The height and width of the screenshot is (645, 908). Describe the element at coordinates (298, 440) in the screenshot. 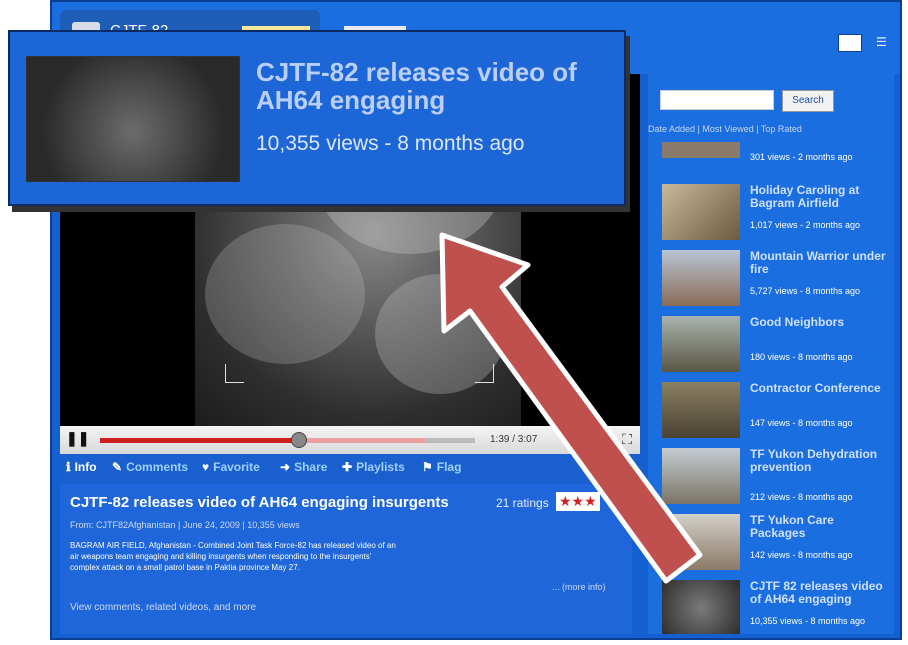

I see `scrubber-handle` at that location.